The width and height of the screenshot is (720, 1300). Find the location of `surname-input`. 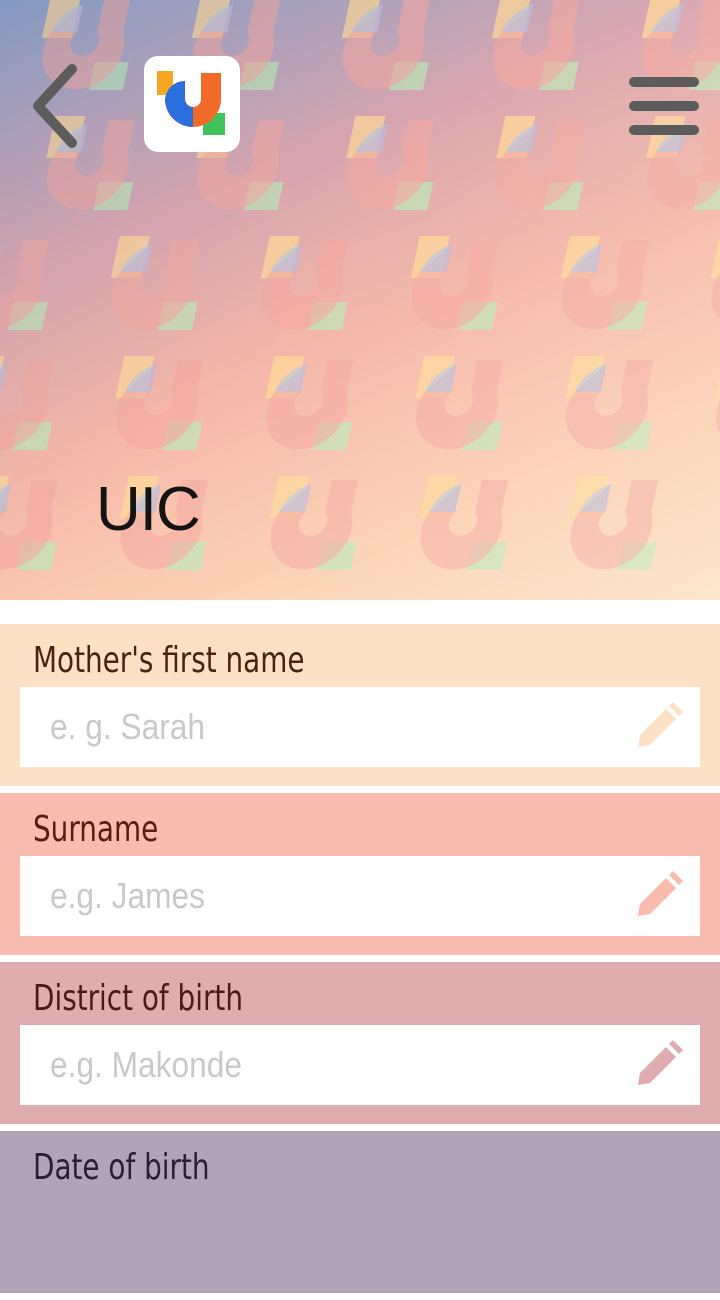

surname-input is located at coordinates (296, 896).